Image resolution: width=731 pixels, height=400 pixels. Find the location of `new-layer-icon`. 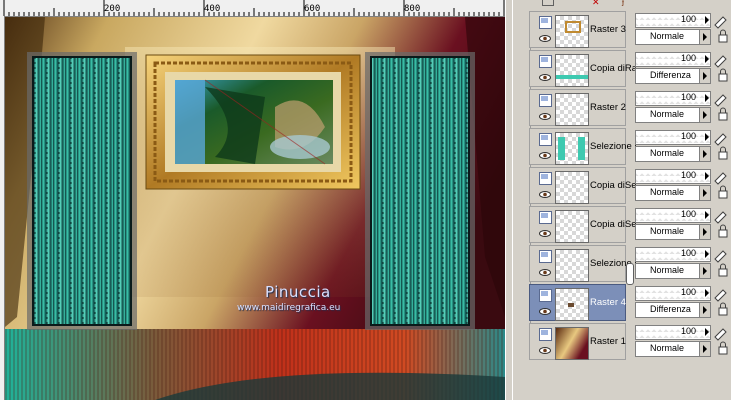

new-layer-icon is located at coordinates (548, 3).